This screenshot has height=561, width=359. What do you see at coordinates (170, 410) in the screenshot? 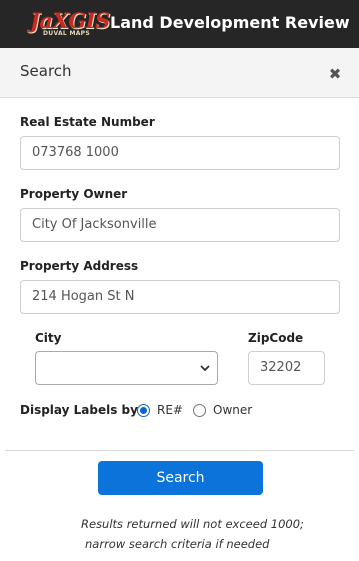
I see `radio-re-number-label: RE#` at bounding box center [170, 410].